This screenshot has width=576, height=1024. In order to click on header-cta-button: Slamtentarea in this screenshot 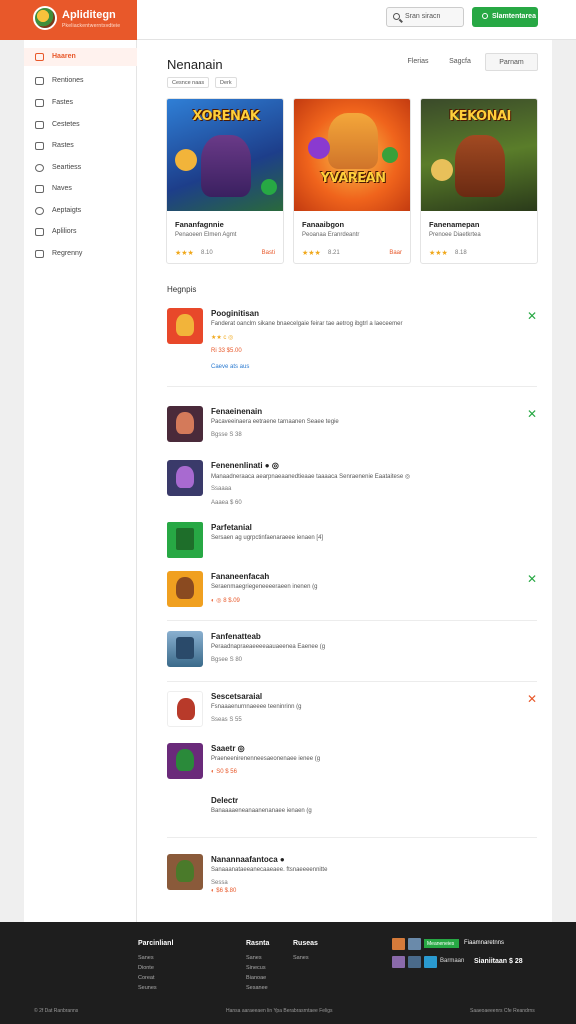, I will do `click(505, 17)`.